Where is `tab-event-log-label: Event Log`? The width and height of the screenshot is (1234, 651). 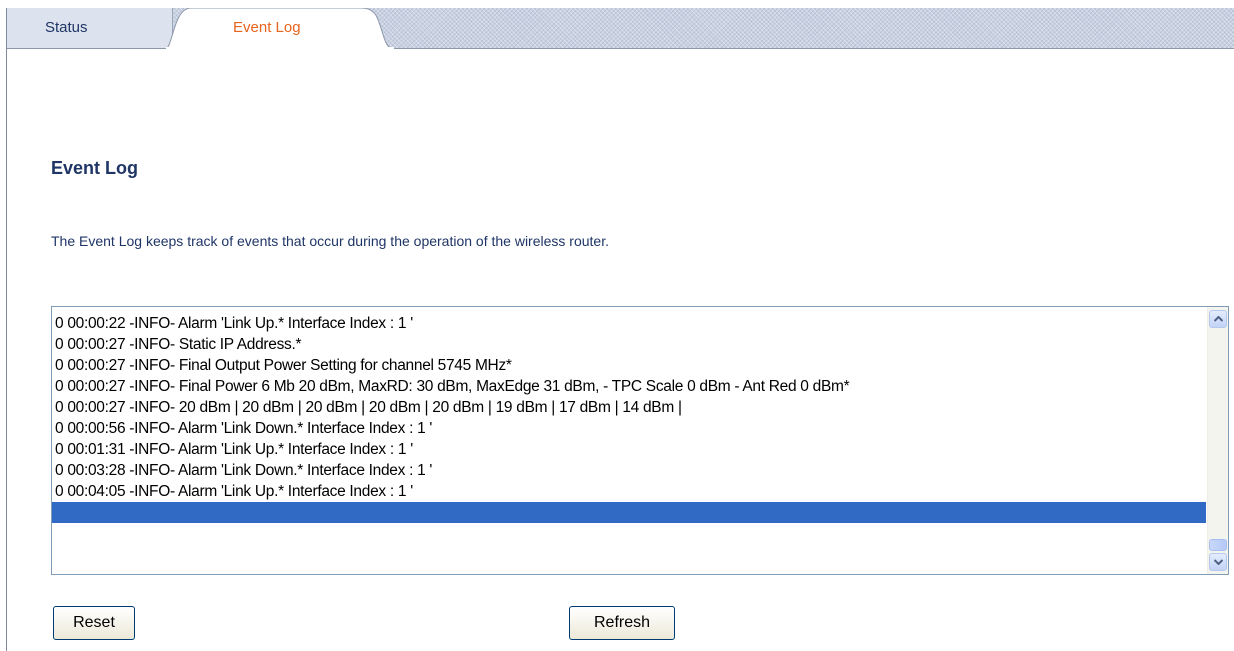
tab-event-log-label: Event Log is located at coordinates (267, 27).